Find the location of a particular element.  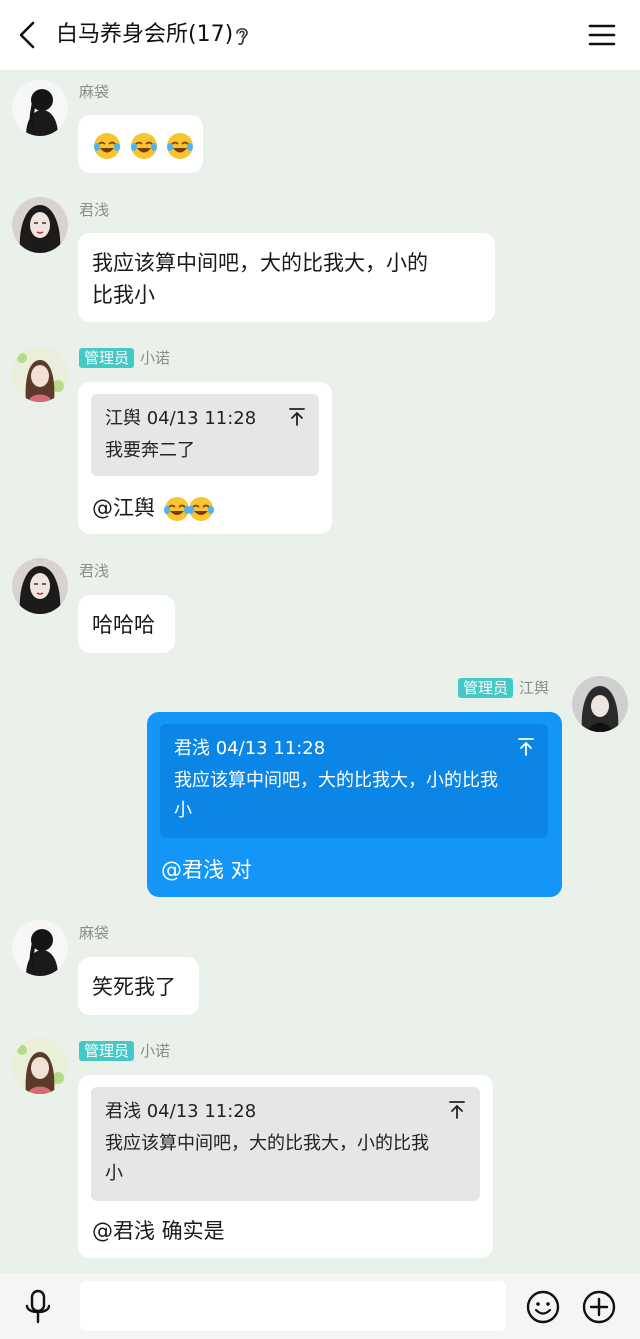

message-text: @君浅 确实是 is located at coordinates (158, 1231).